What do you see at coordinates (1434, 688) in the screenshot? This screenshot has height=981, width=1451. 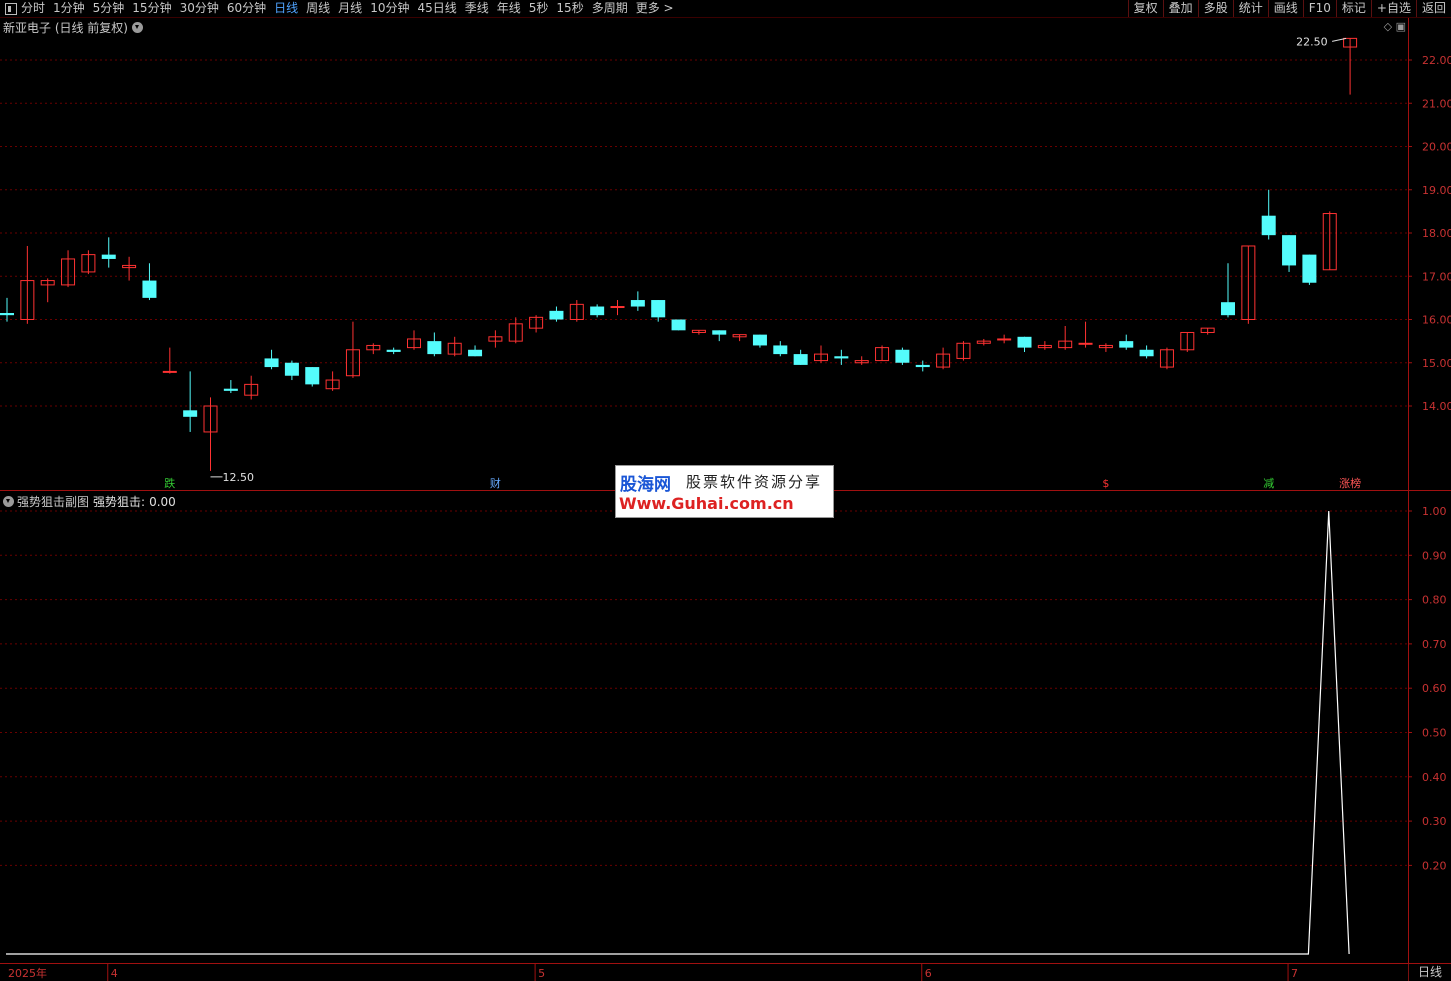 I see `sub-axis-label: 0.60` at bounding box center [1434, 688].